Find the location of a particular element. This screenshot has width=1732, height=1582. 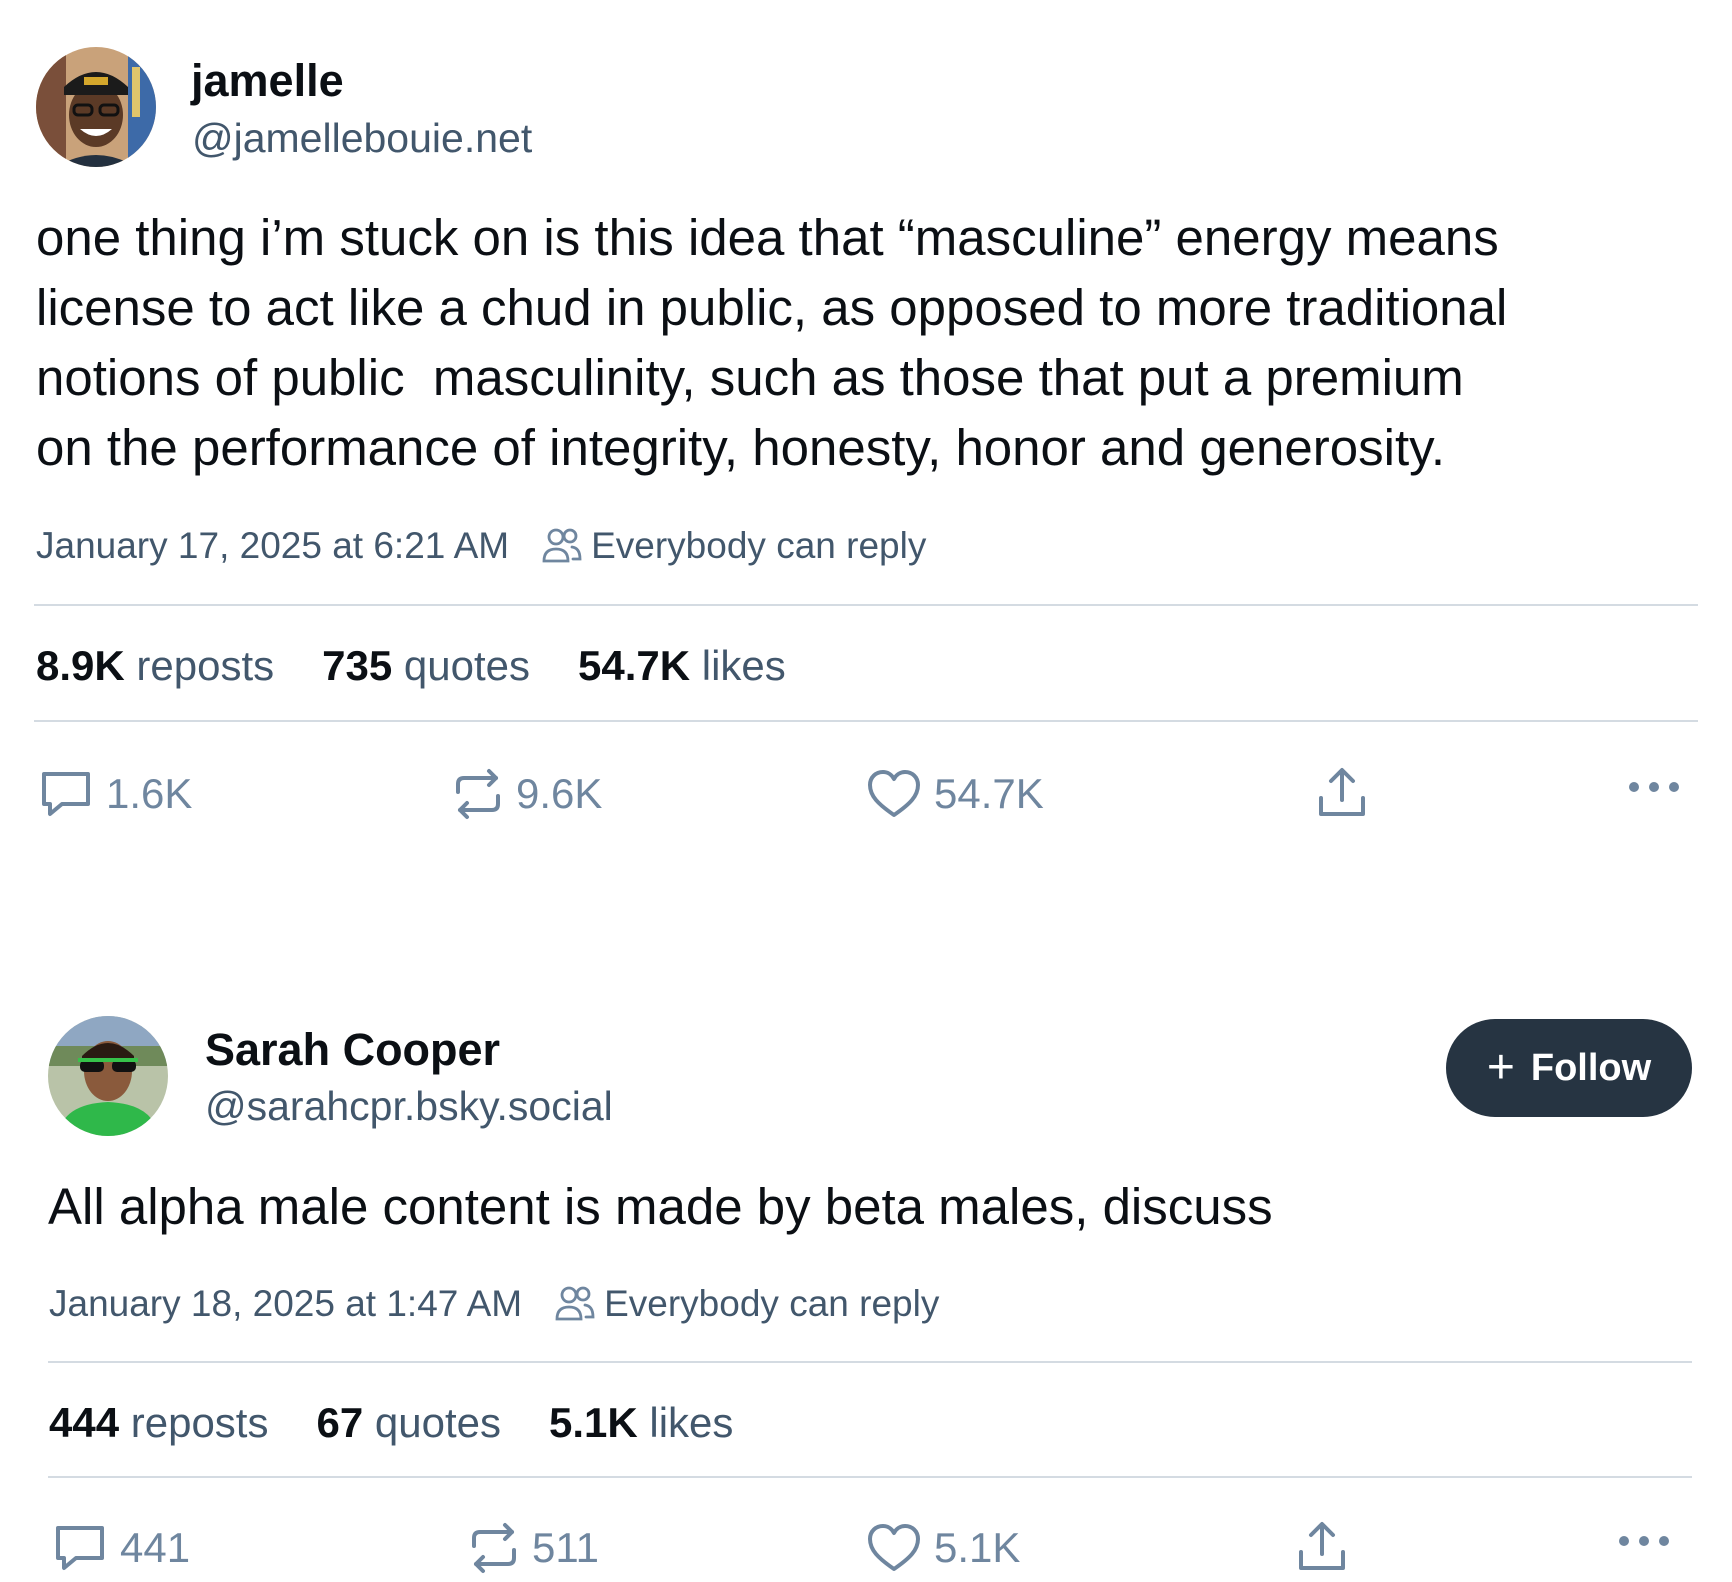

repost-arrows-icon is located at coordinates (494, 1548).